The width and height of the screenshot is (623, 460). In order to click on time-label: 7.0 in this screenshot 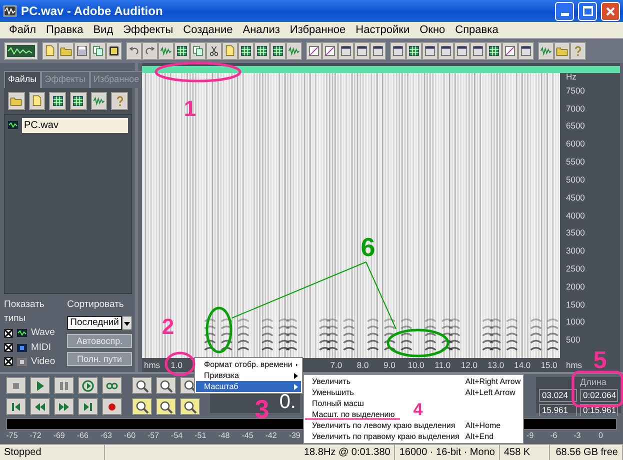, I will do `click(336, 365)`.